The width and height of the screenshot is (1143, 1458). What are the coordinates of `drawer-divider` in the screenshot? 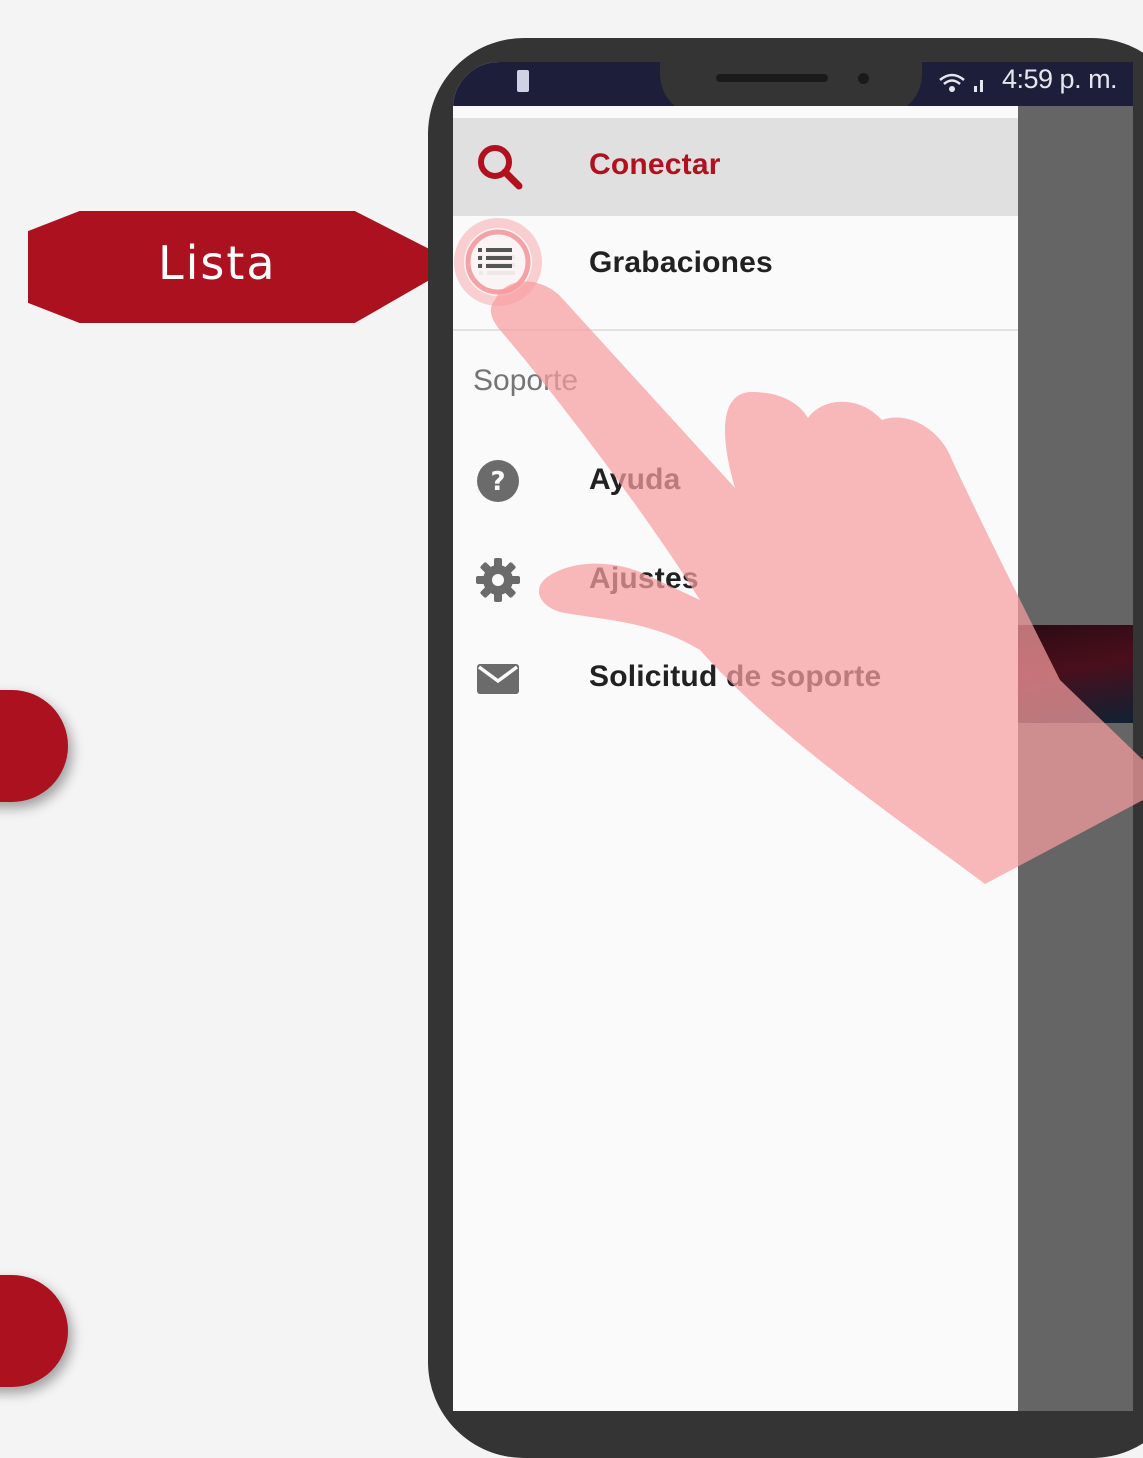 It's located at (735, 330).